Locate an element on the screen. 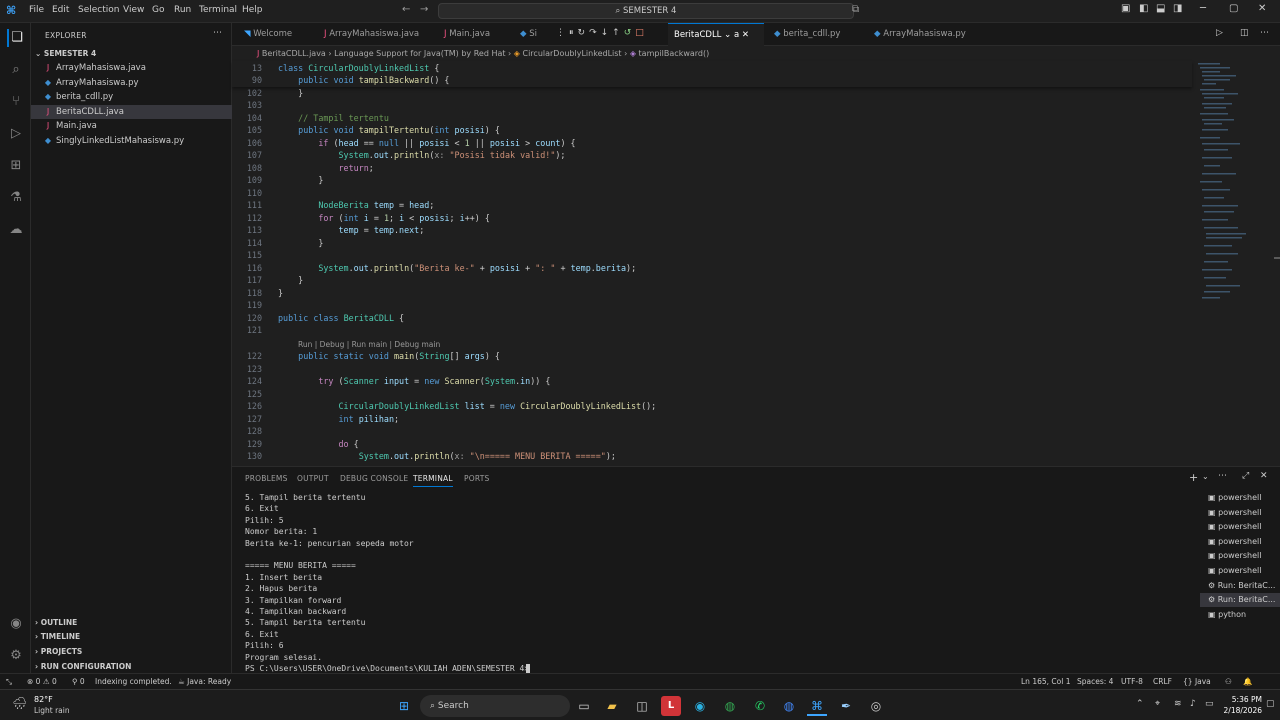 Image resolution: width=1280 pixels, height=720 pixels. taskbar-search: ⌕ Search is located at coordinates (495, 706).